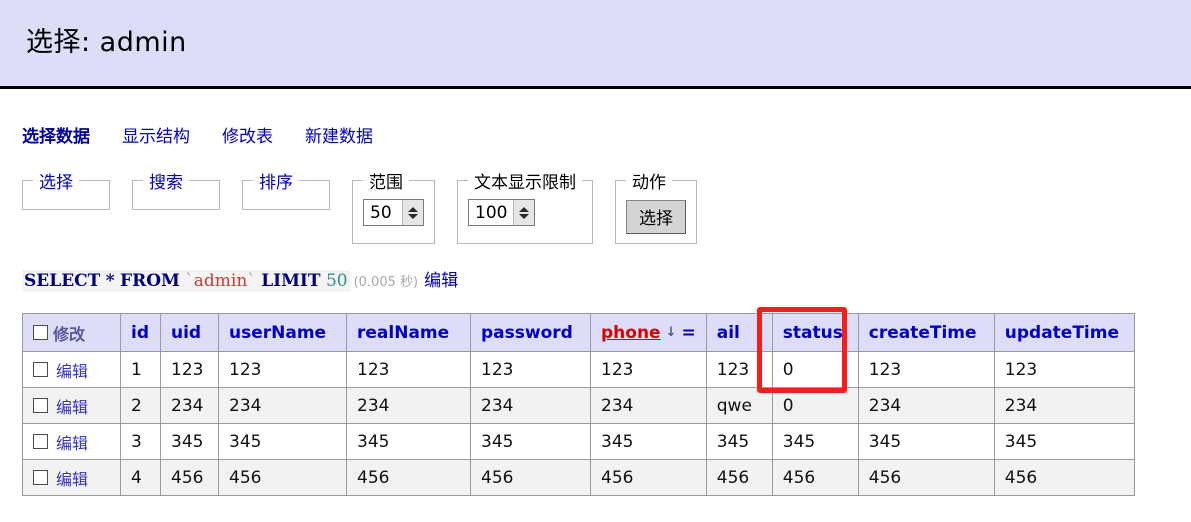 The width and height of the screenshot is (1191, 522). I want to click on tab-alter-table: 修改表, so click(247, 134).